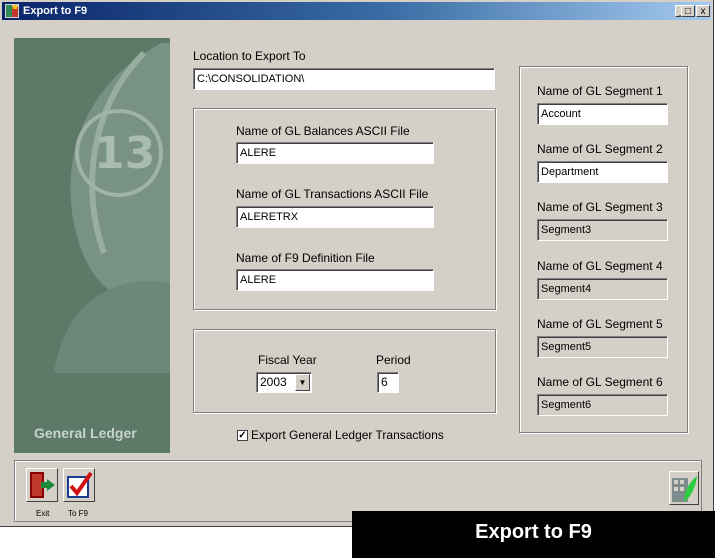 The width and height of the screenshot is (715, 558). I want to click on title-bar: Export to F9 _ □ x, so click(356, 11).